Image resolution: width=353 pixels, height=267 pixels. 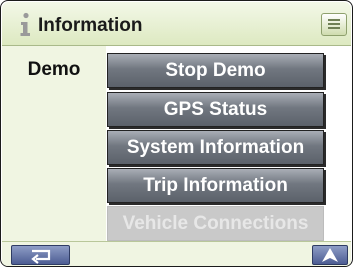 I want to click on sidebar-label: Demo, so click(x=54, y=69).